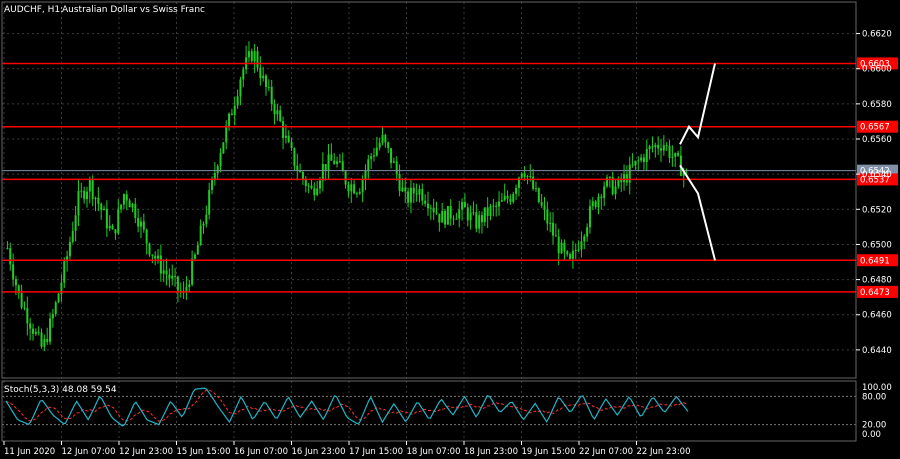 The width and height of the screenshot is (900, 459). Describe the element at coordinates (606, 452) in the screenshot. I see `time-tick-label: 22 Jun 07:00` at that location.